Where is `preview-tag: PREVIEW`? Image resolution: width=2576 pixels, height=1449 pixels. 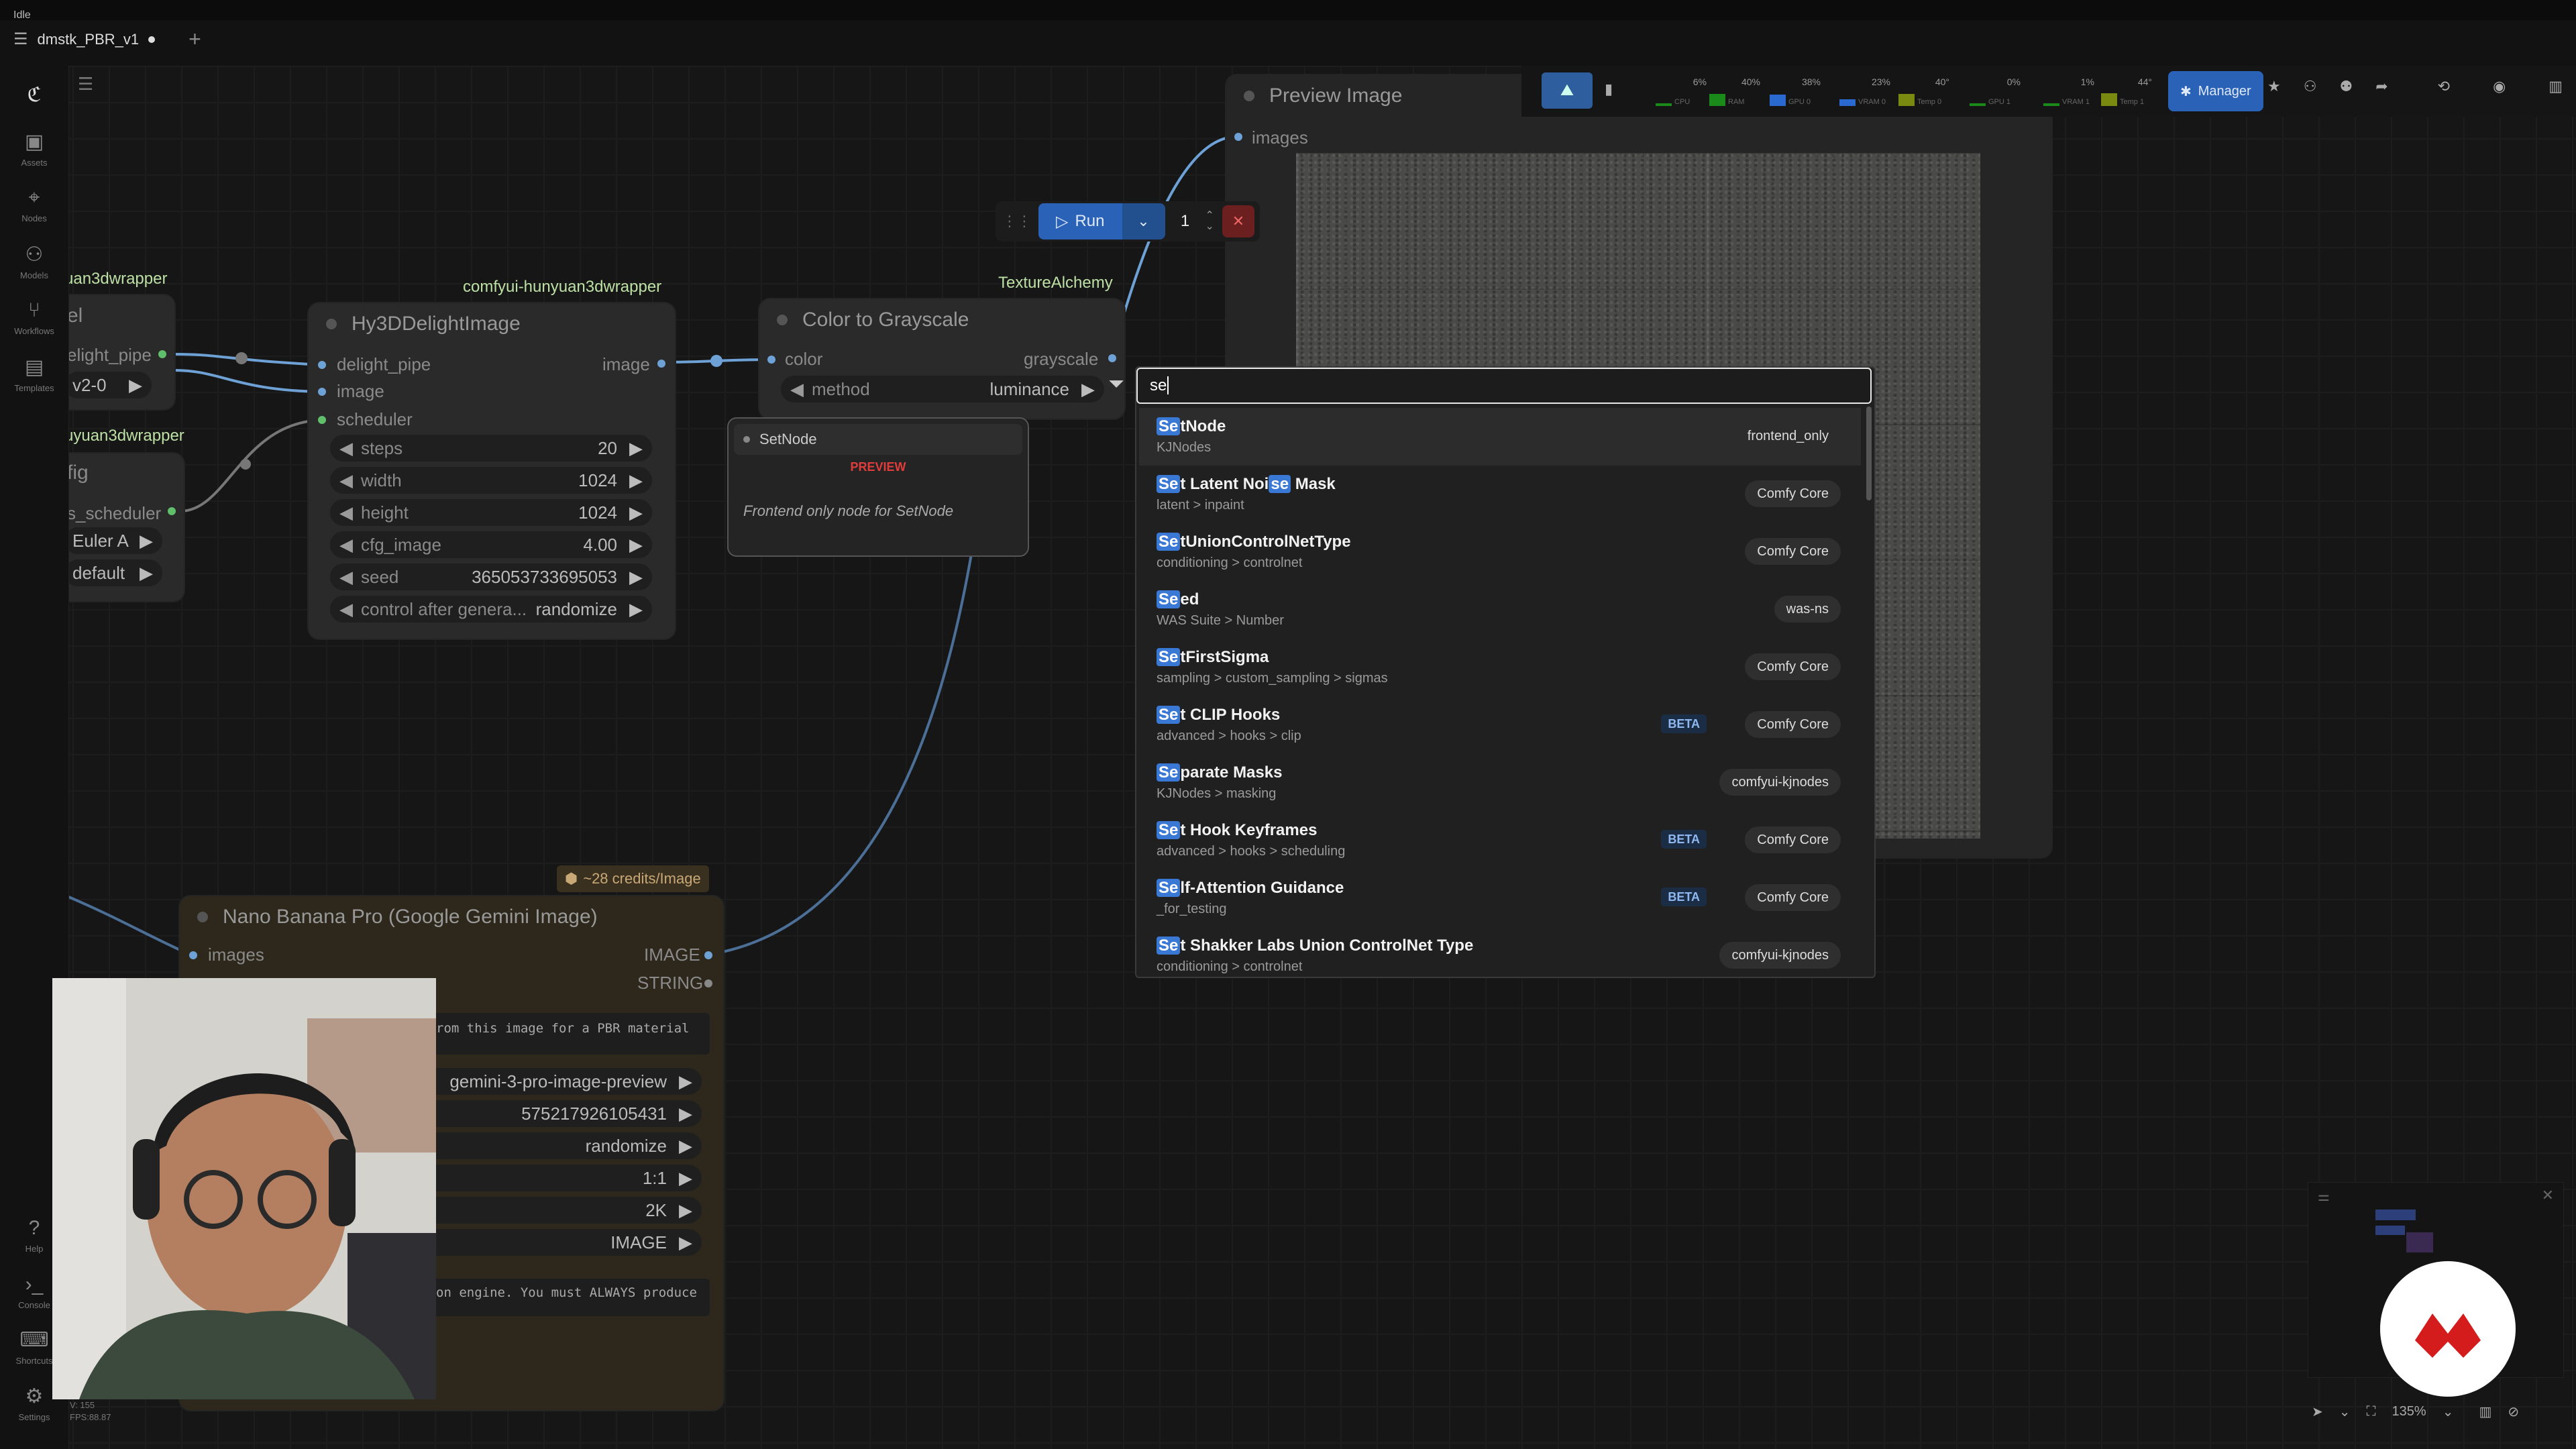
preview-tag: PREVIEW is located at coordinates (878, 467).